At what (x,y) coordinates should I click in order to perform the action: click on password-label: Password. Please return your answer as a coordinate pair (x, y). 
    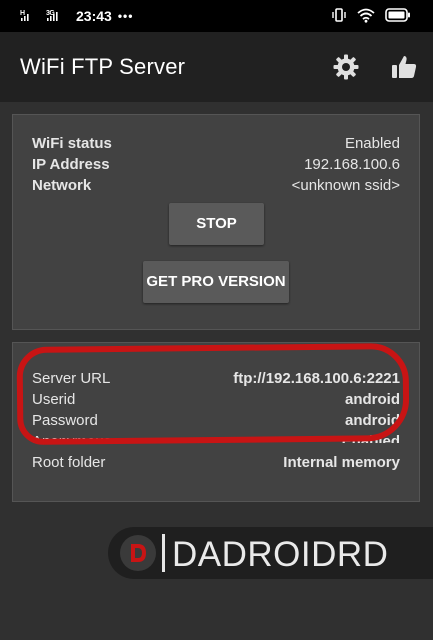
    Looking at the image, I should click on (65, 420).